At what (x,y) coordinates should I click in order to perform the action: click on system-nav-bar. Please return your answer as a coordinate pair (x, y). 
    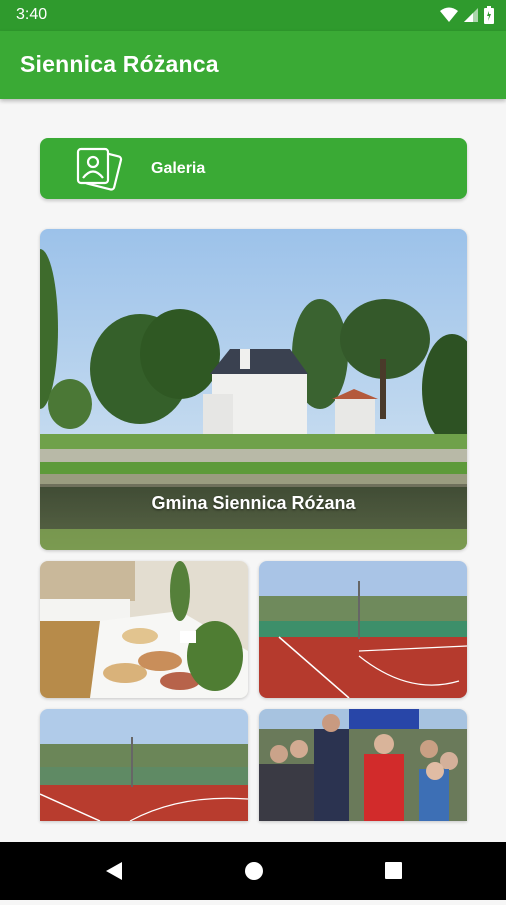
    Looking at the image, I should click on (253, 871).